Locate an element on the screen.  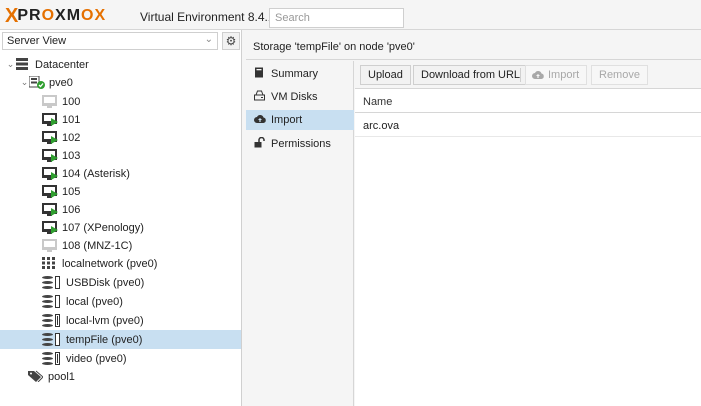
proxmox-logo: X PROXMOX is located at coordinates (55, 15).